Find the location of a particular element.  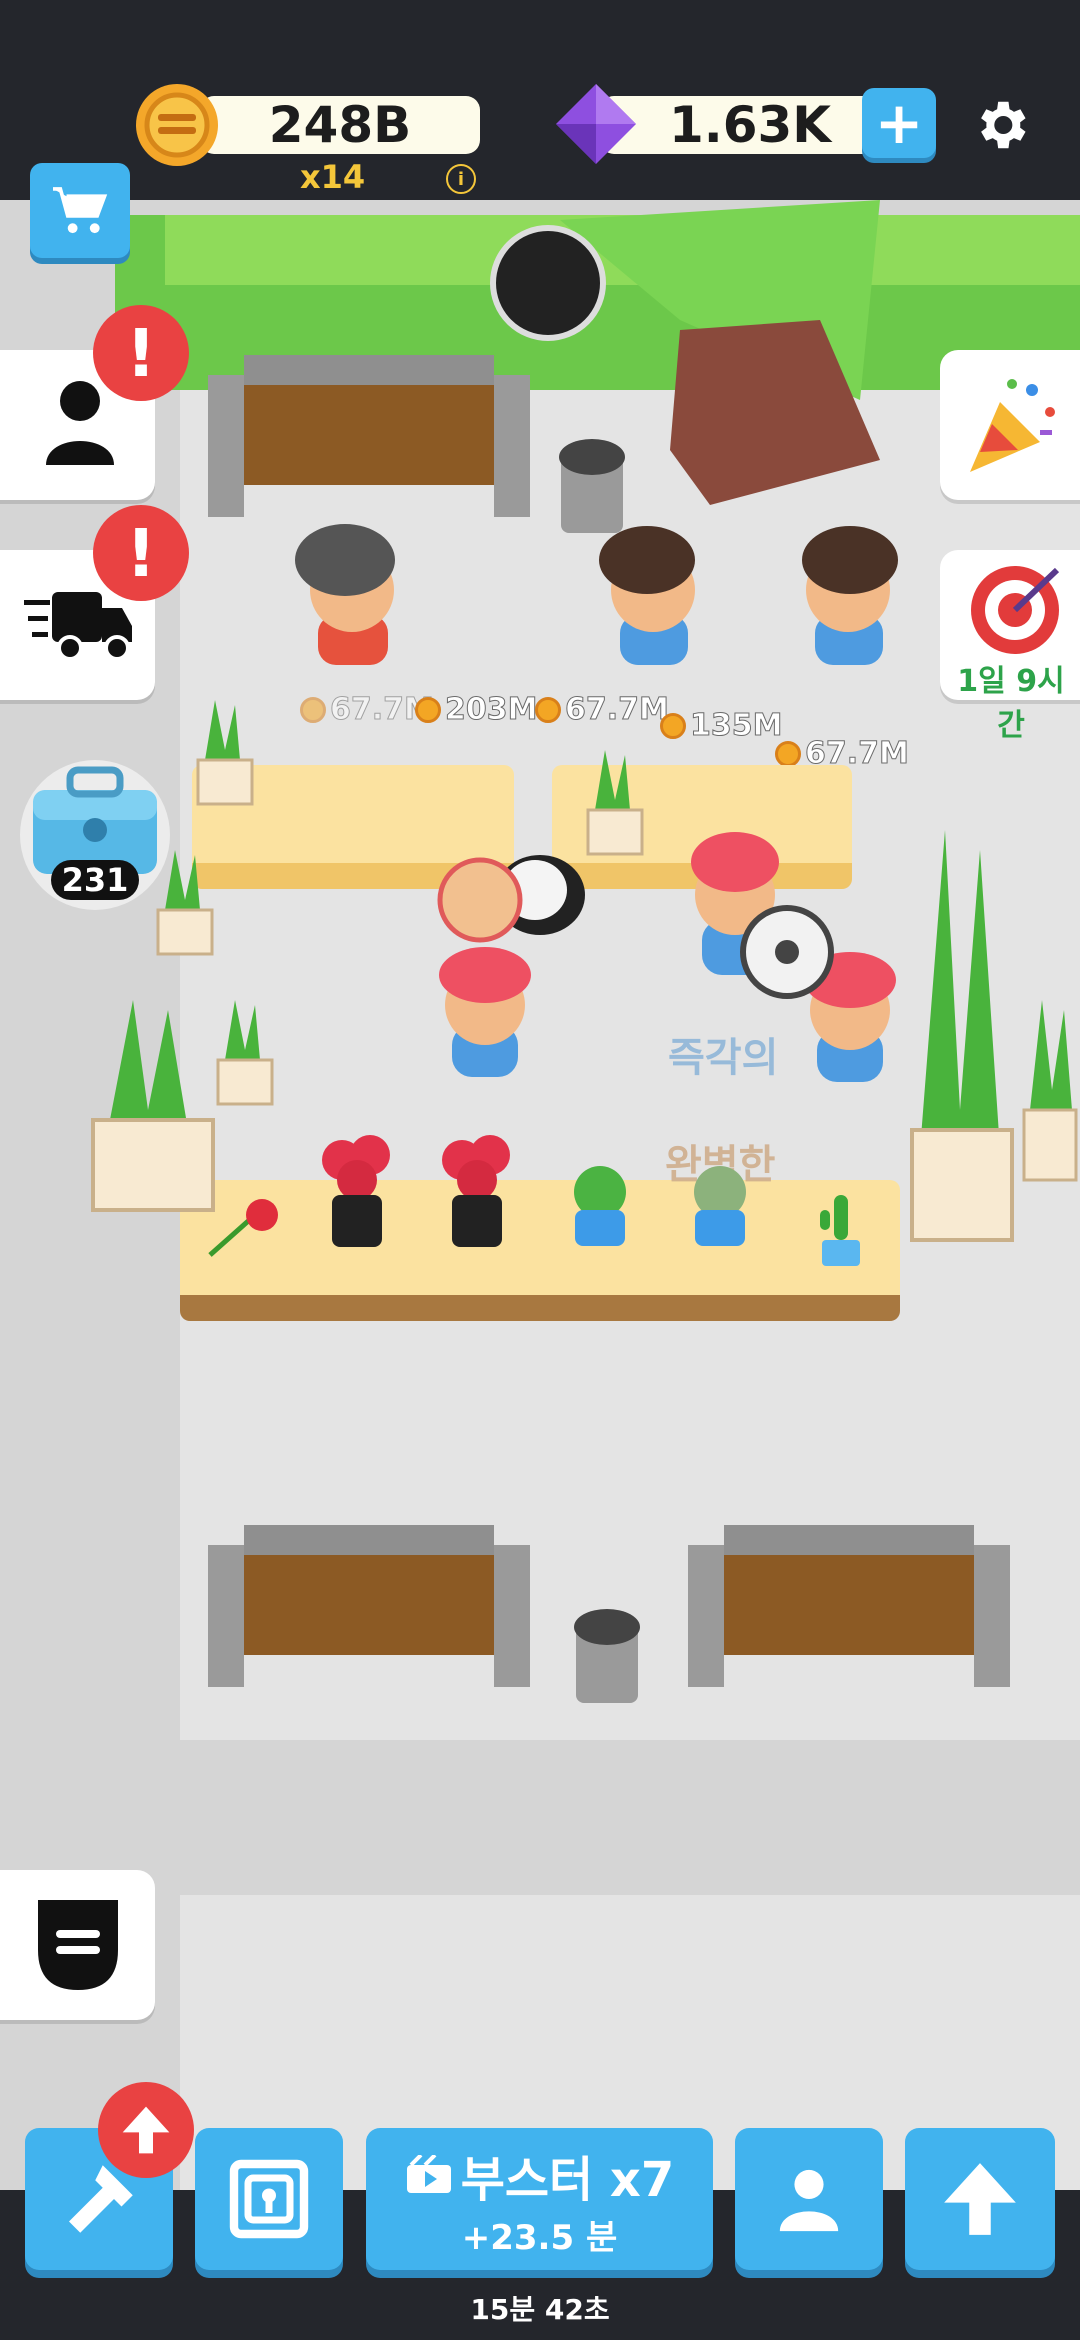

coin-amount: 248B is located at coordinates (340, 125).